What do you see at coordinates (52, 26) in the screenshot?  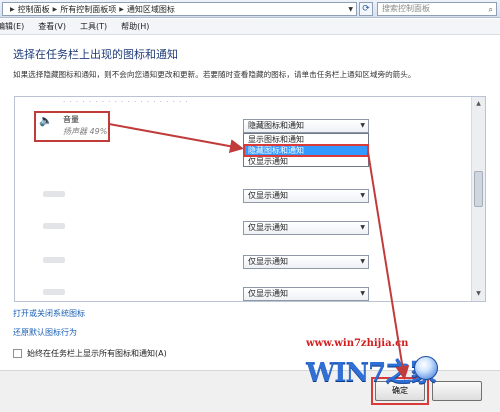 I see `menu-view: 查看(V)` at bounding box center [52, 26].